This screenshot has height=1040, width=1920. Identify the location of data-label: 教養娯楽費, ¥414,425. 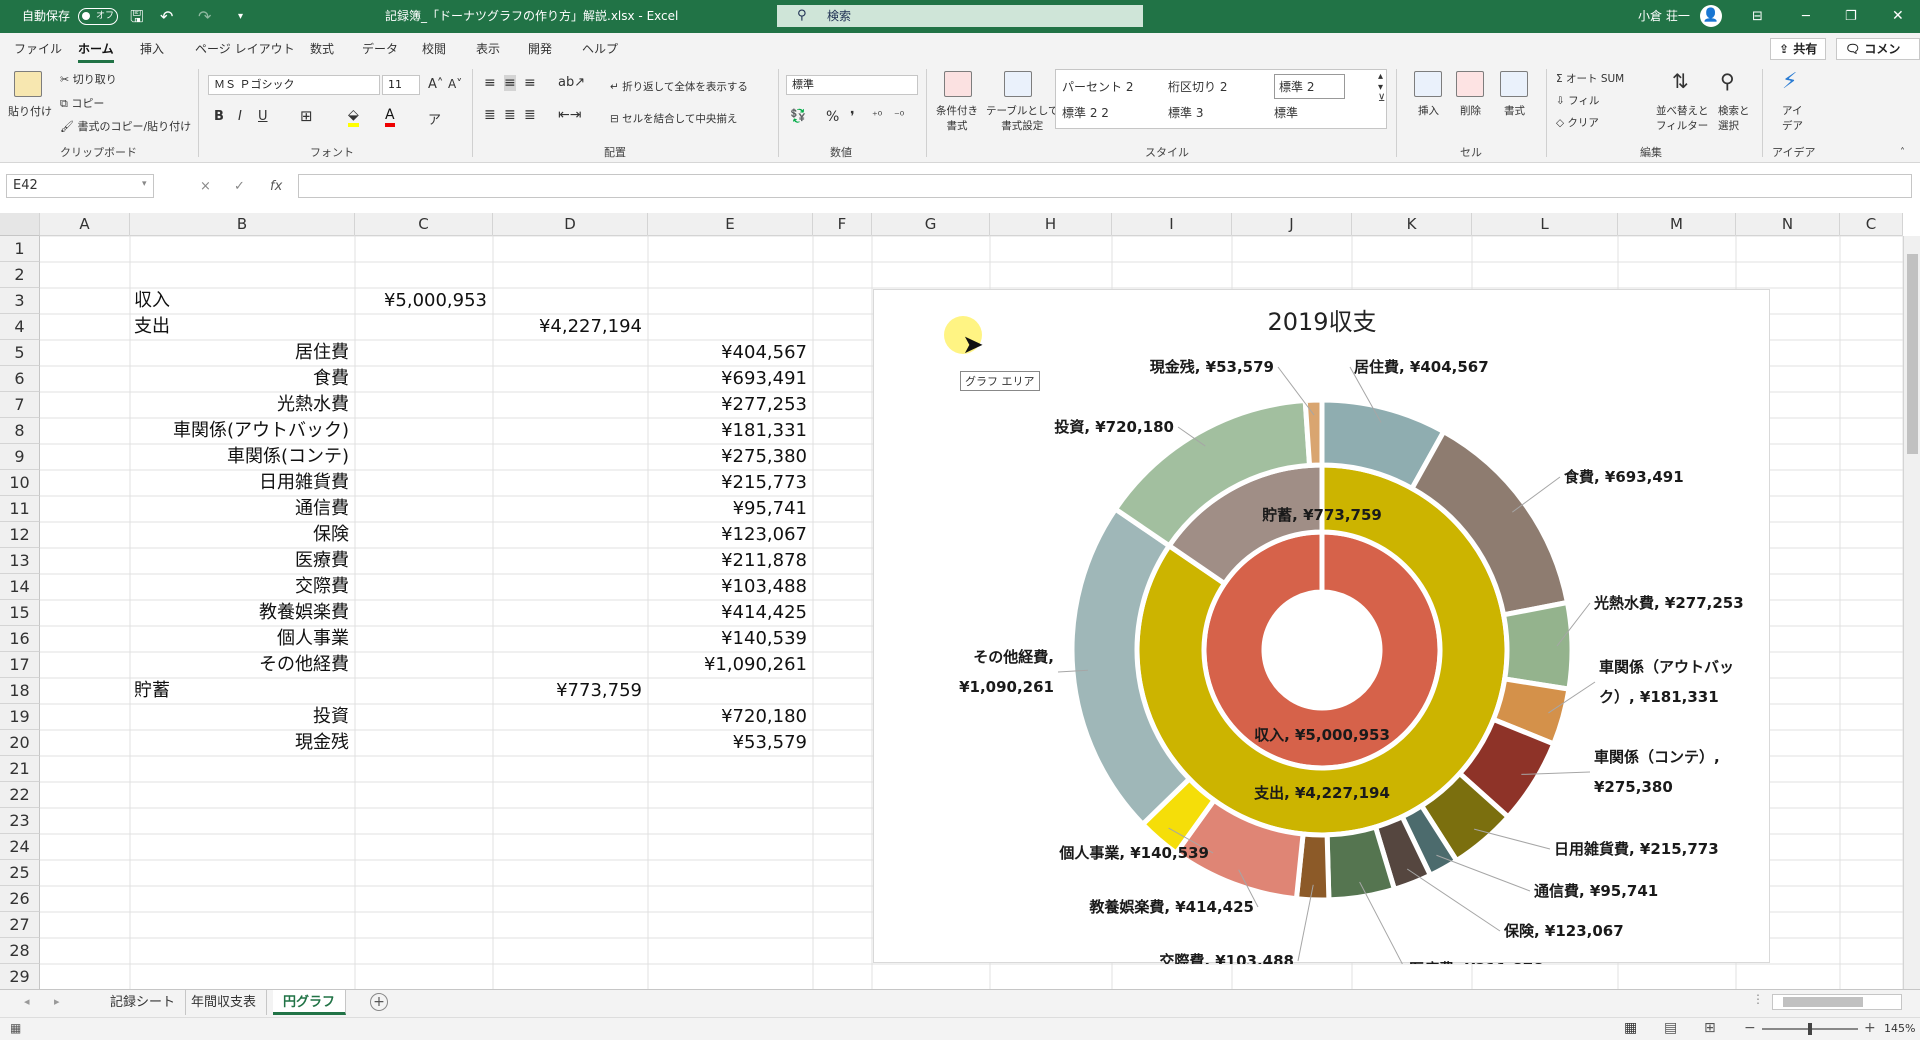
(1171, 907).